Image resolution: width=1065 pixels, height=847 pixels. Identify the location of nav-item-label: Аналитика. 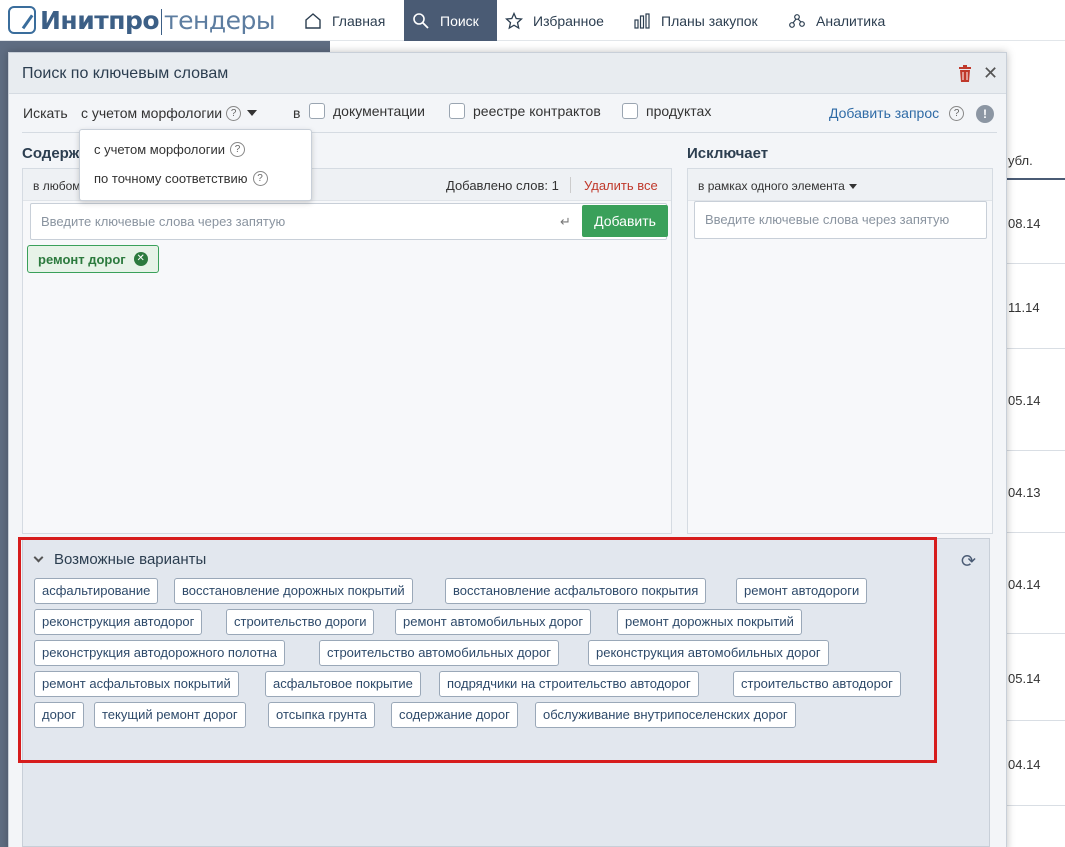
(851, 20).